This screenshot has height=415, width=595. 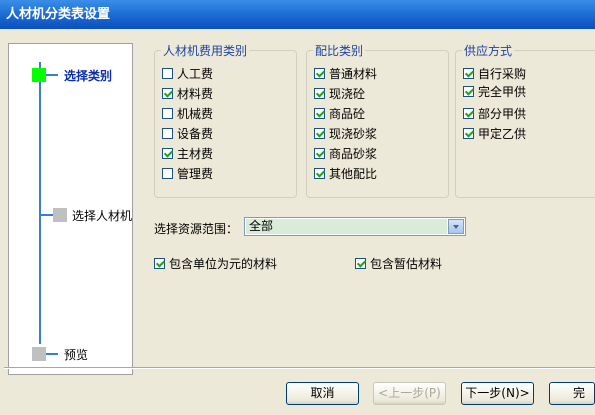 I want to click on checkbox-cast-mortar: 现浇砂浆, so click(x=345, y=133).